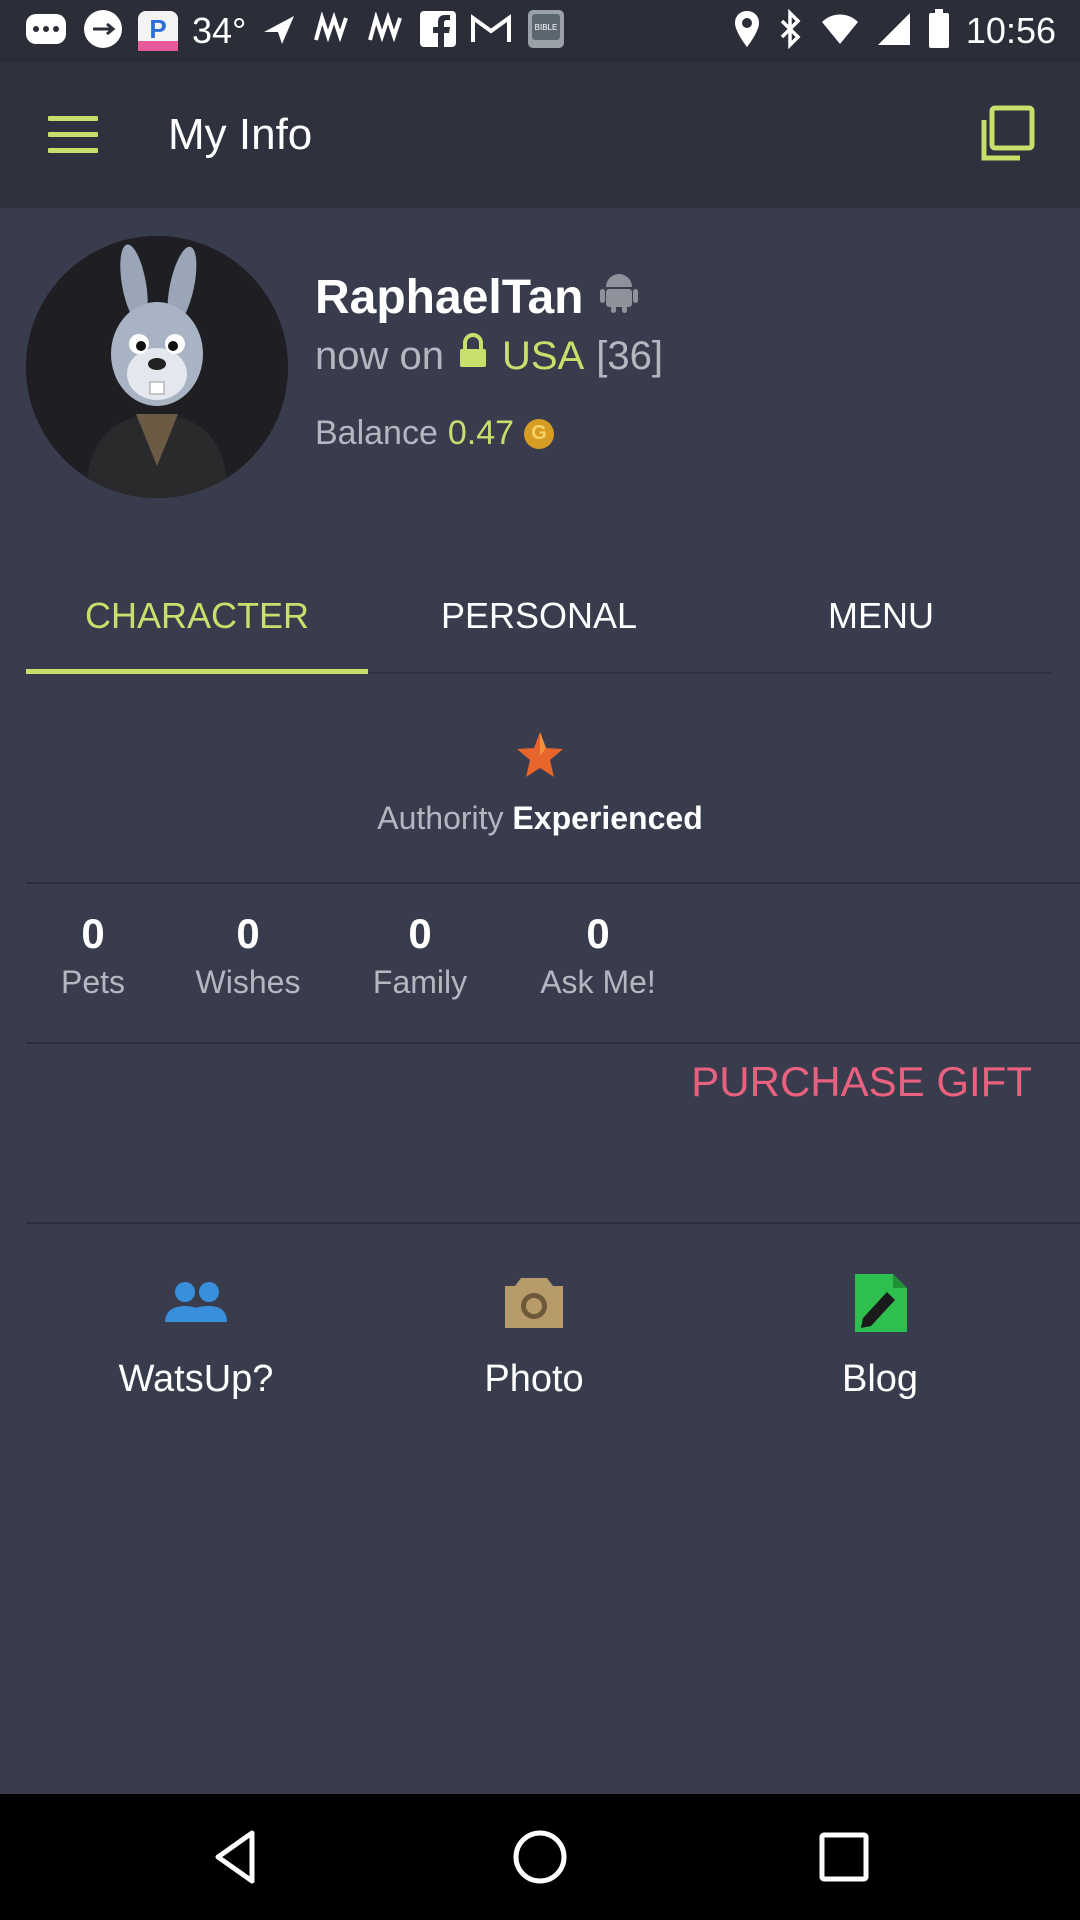  What do you see at coordinates (219, 30) in the screenshot?
I see `temperature-text: 34°` at bounding box center [219, 30].